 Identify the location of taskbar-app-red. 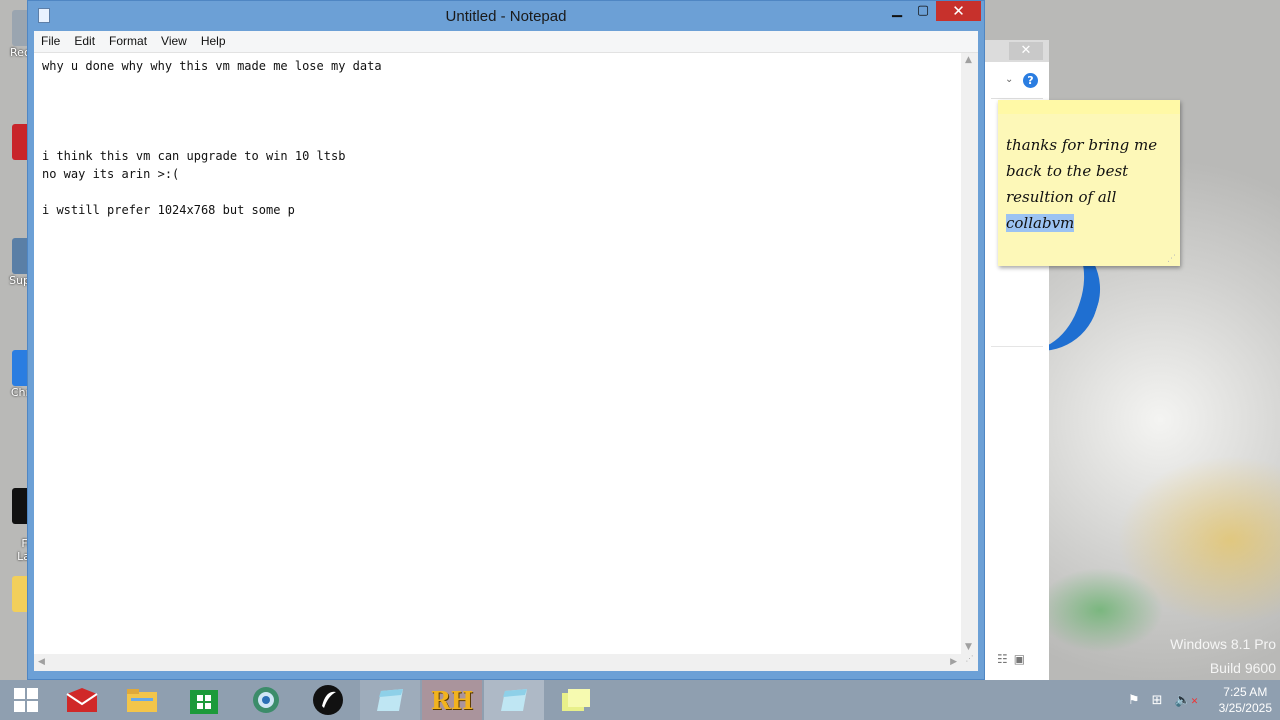
(82, 700).